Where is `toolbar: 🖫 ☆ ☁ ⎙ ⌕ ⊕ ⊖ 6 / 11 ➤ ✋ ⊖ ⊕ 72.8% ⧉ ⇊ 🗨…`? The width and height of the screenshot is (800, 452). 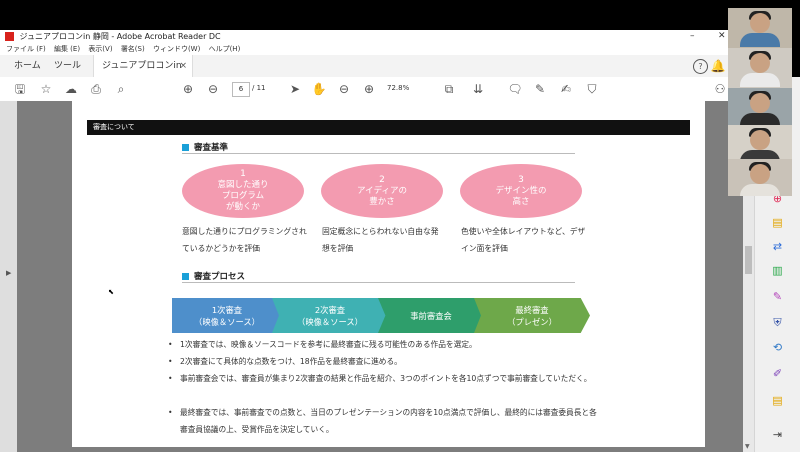 toolbar: 🖫 ☆ ☁ ⎙ ⌕ ⊕ ⊖ 6 / 11 ➤ ✋ ⊖ ⊕ 72.8% ⧉ ⇊ 🗨… is located at coordinates (364, 89).